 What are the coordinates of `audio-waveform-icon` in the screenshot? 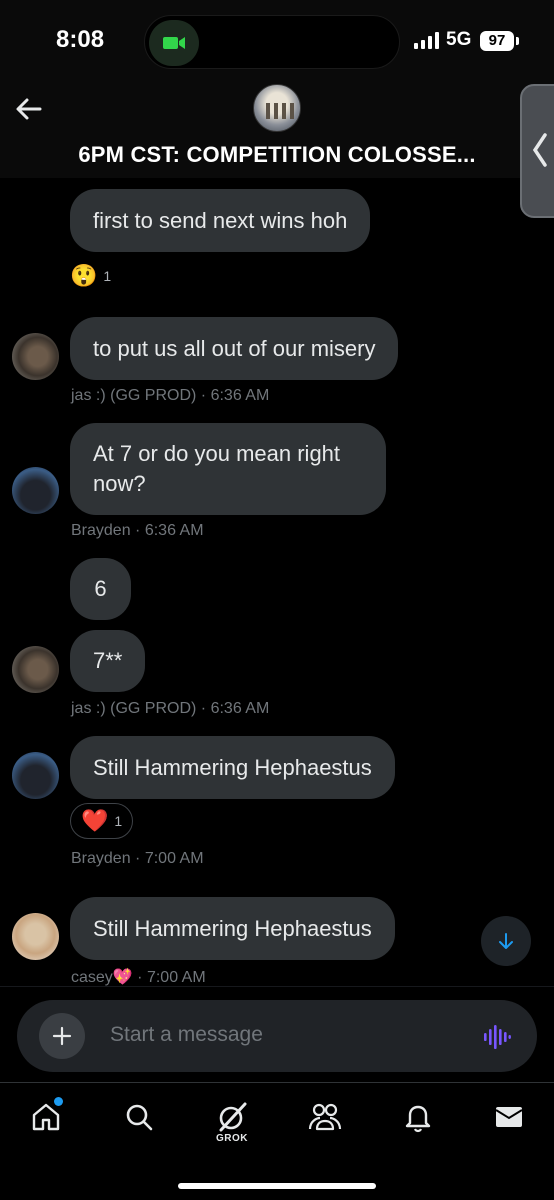 It's located at (497, 1037).